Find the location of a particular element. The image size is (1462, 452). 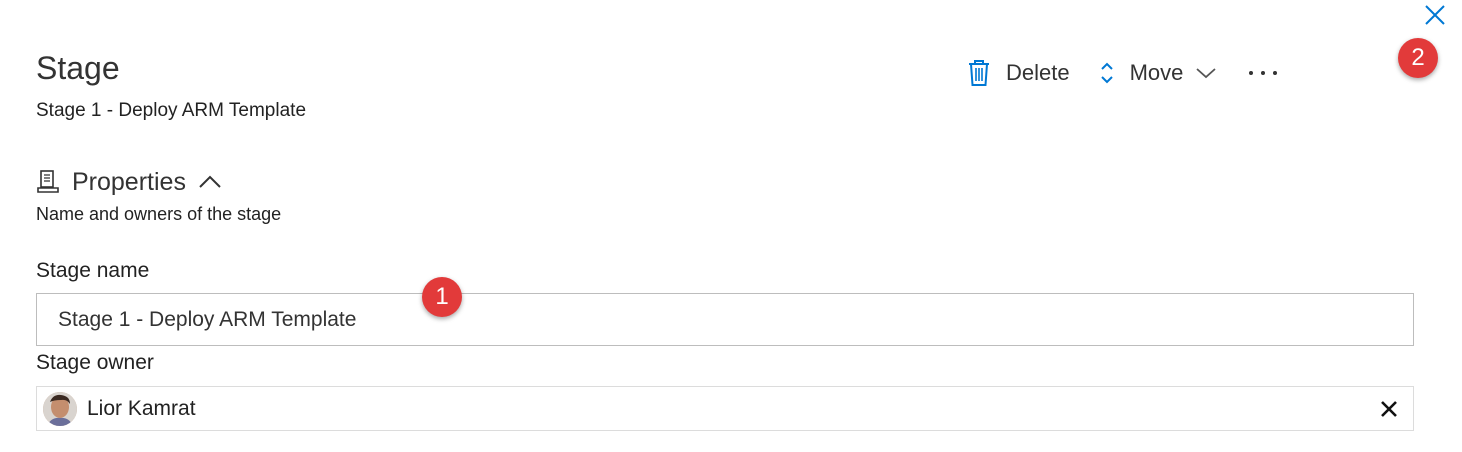

properties-section-header: Properties is located at coordinates (129, 182).